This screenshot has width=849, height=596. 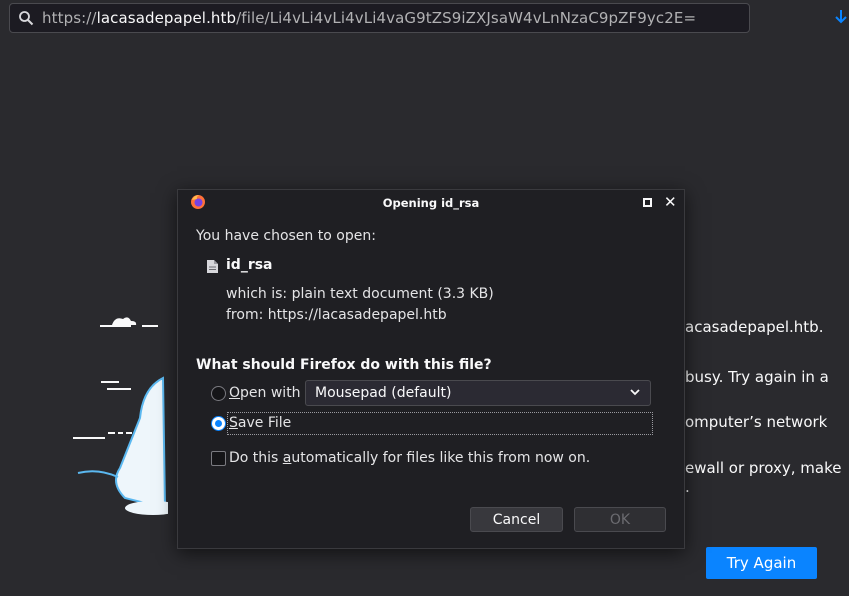 What do you see at coordinates (218, 423) in the screenshot?
I see `save-file-radio` at bounding box center [218, 423].